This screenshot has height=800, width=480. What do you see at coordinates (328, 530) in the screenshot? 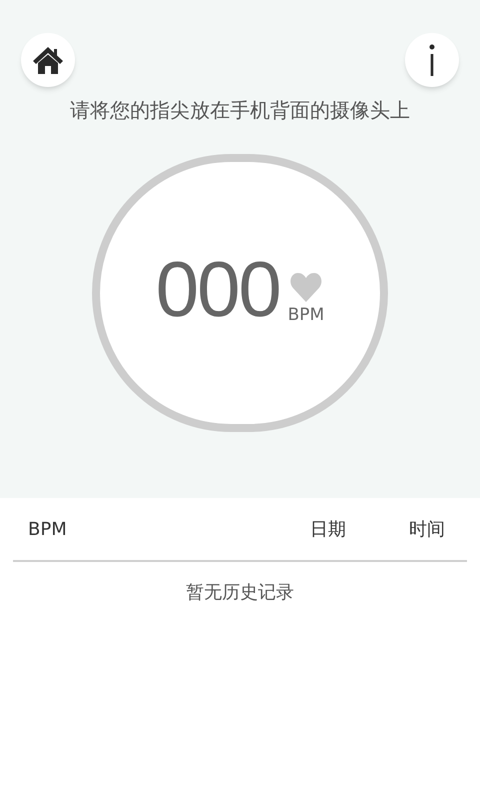
I see `column-header: 日期` at bounding box center [328, 530].